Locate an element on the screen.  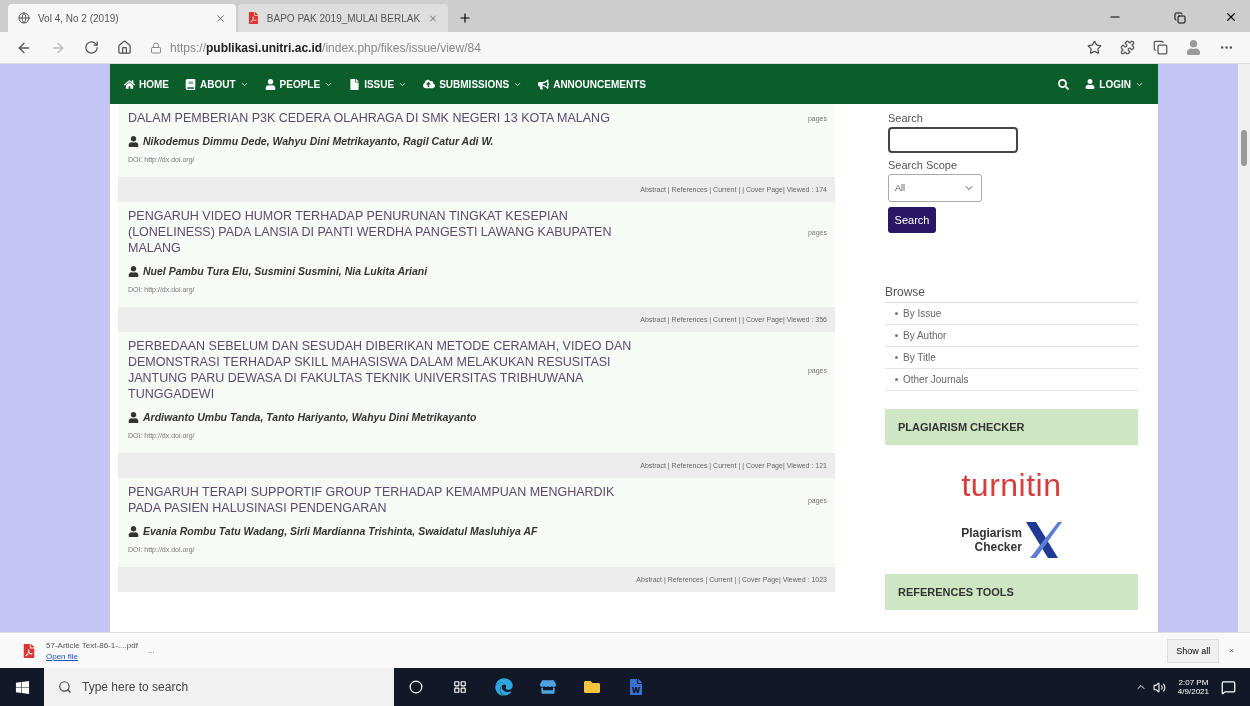
browser-tab: BAPO PAK 2019_MULAI BERLAK is located at coordinates (343, 18).